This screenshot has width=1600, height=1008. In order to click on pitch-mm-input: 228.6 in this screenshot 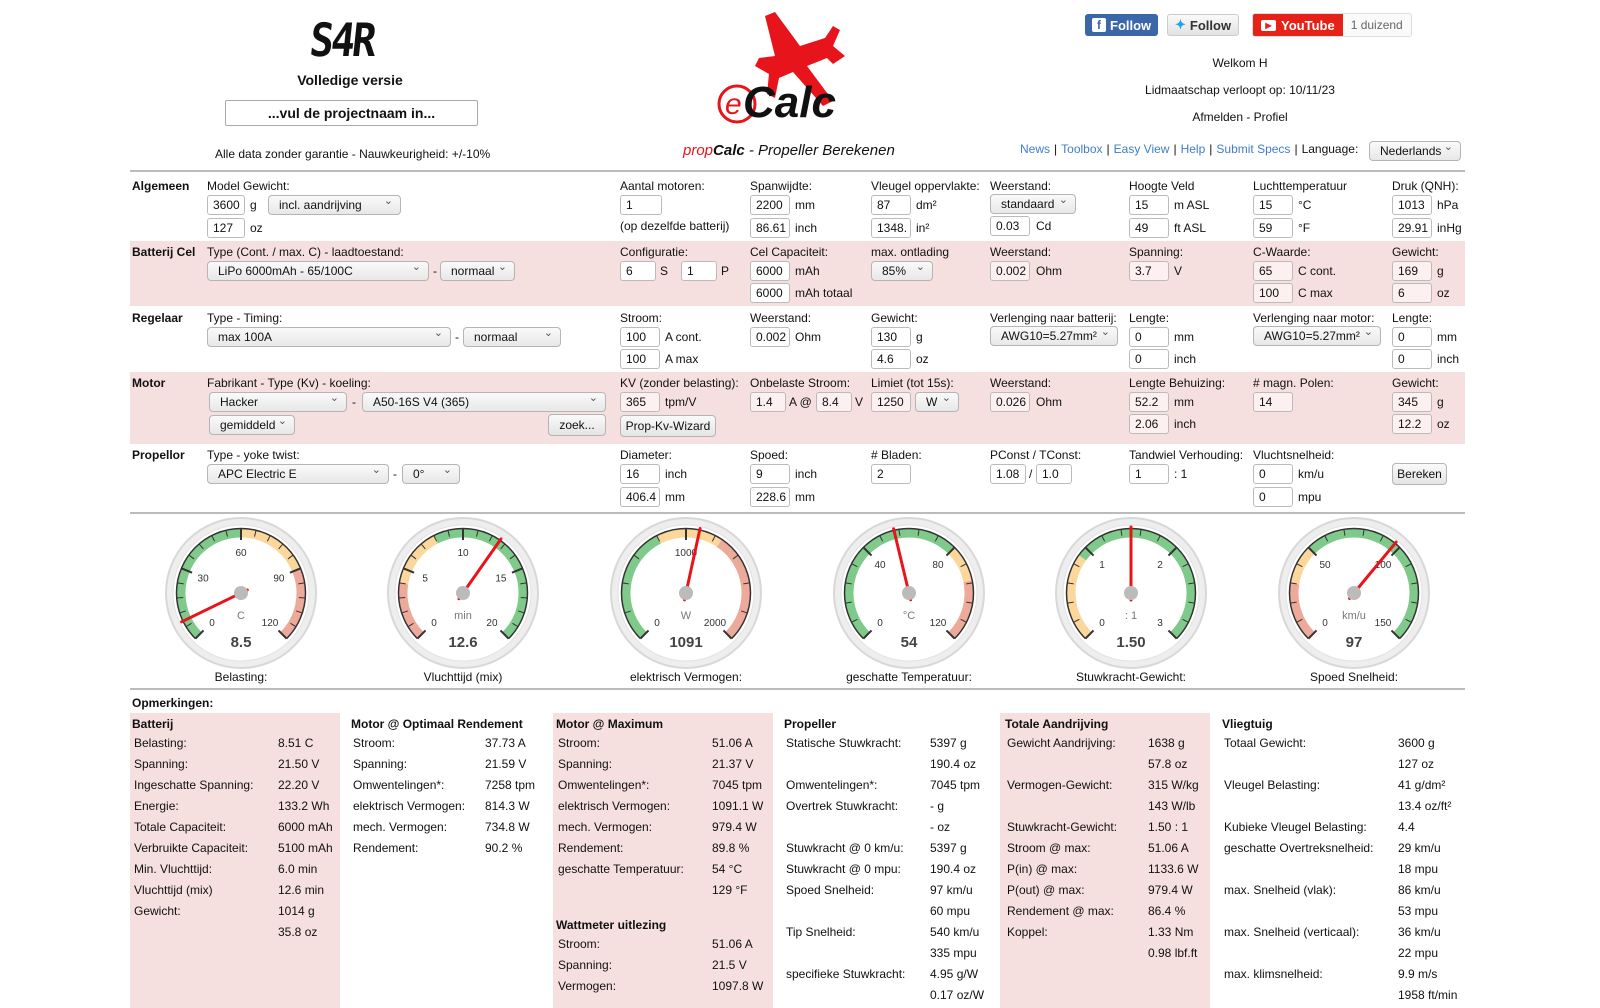, I will do `click(770, 497)`.